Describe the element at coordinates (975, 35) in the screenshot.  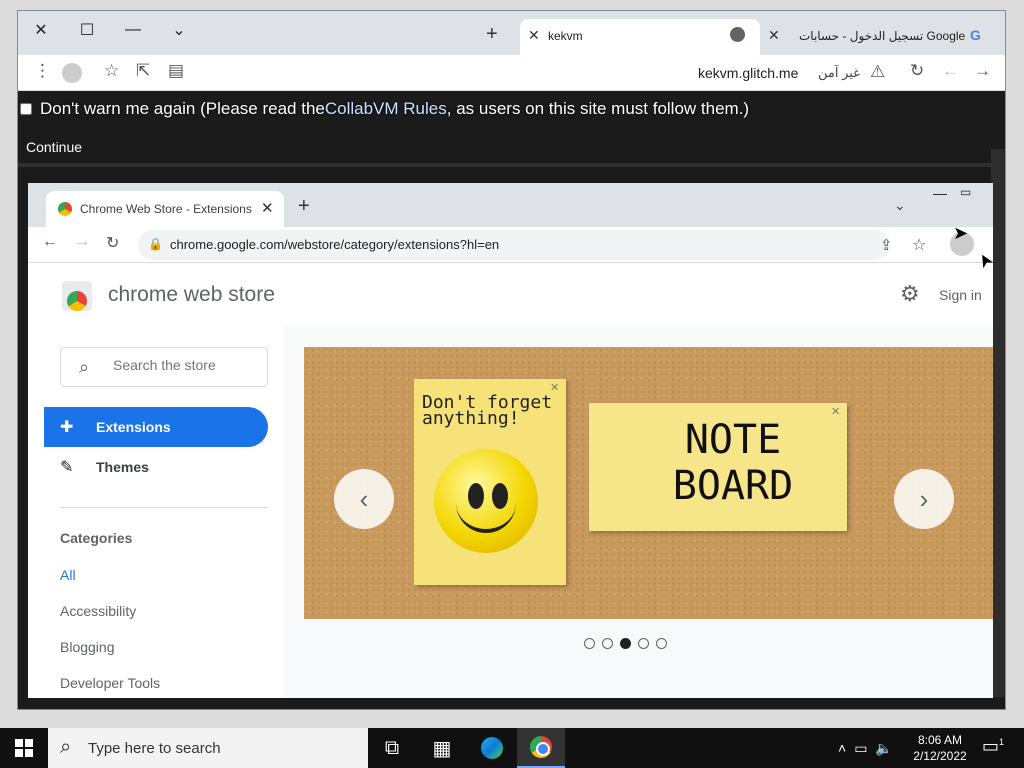
I see `google-icon: G` at that location.